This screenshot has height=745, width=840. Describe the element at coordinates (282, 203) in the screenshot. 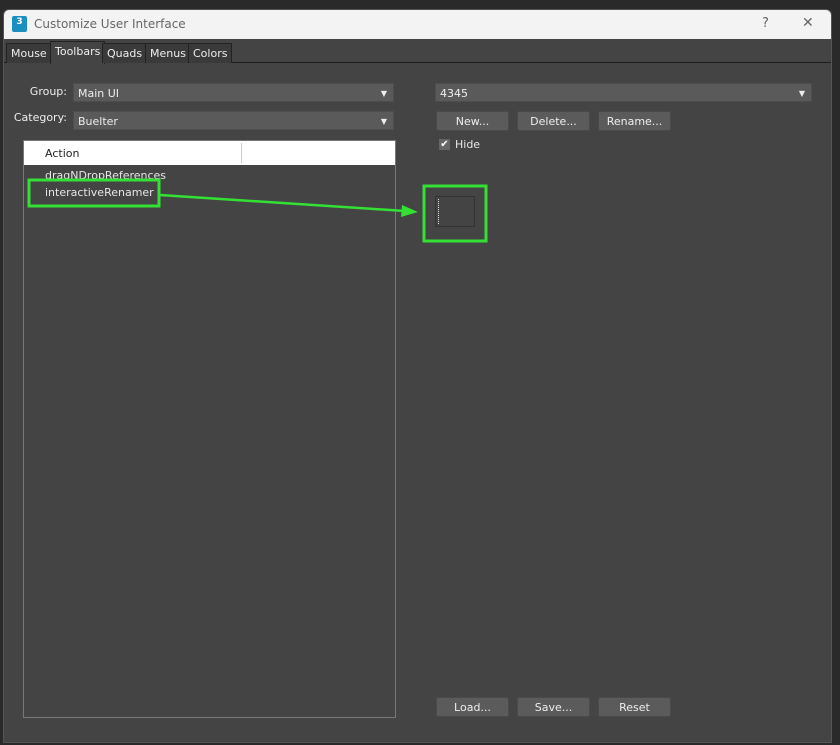

I see `arrow-line` at that location.